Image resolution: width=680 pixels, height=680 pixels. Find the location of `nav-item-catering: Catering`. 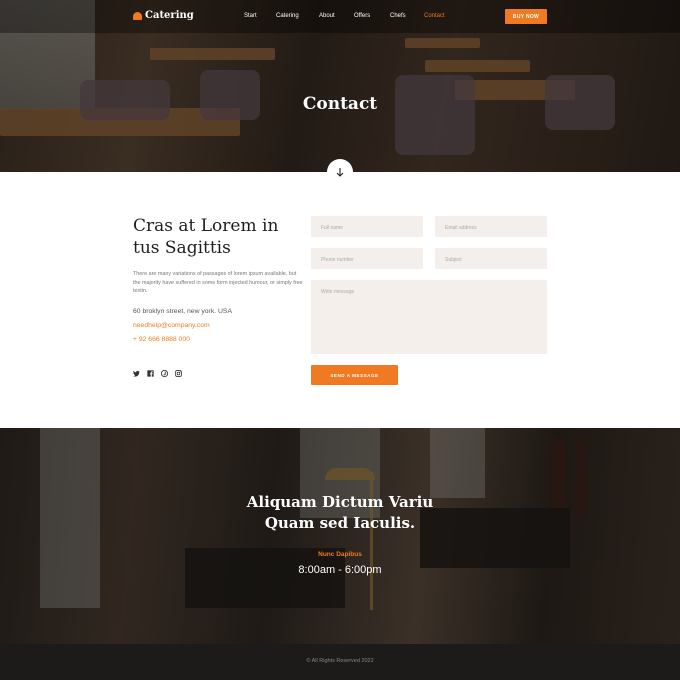

nav-item-catering: Catering is located at coordinates (287, 16).